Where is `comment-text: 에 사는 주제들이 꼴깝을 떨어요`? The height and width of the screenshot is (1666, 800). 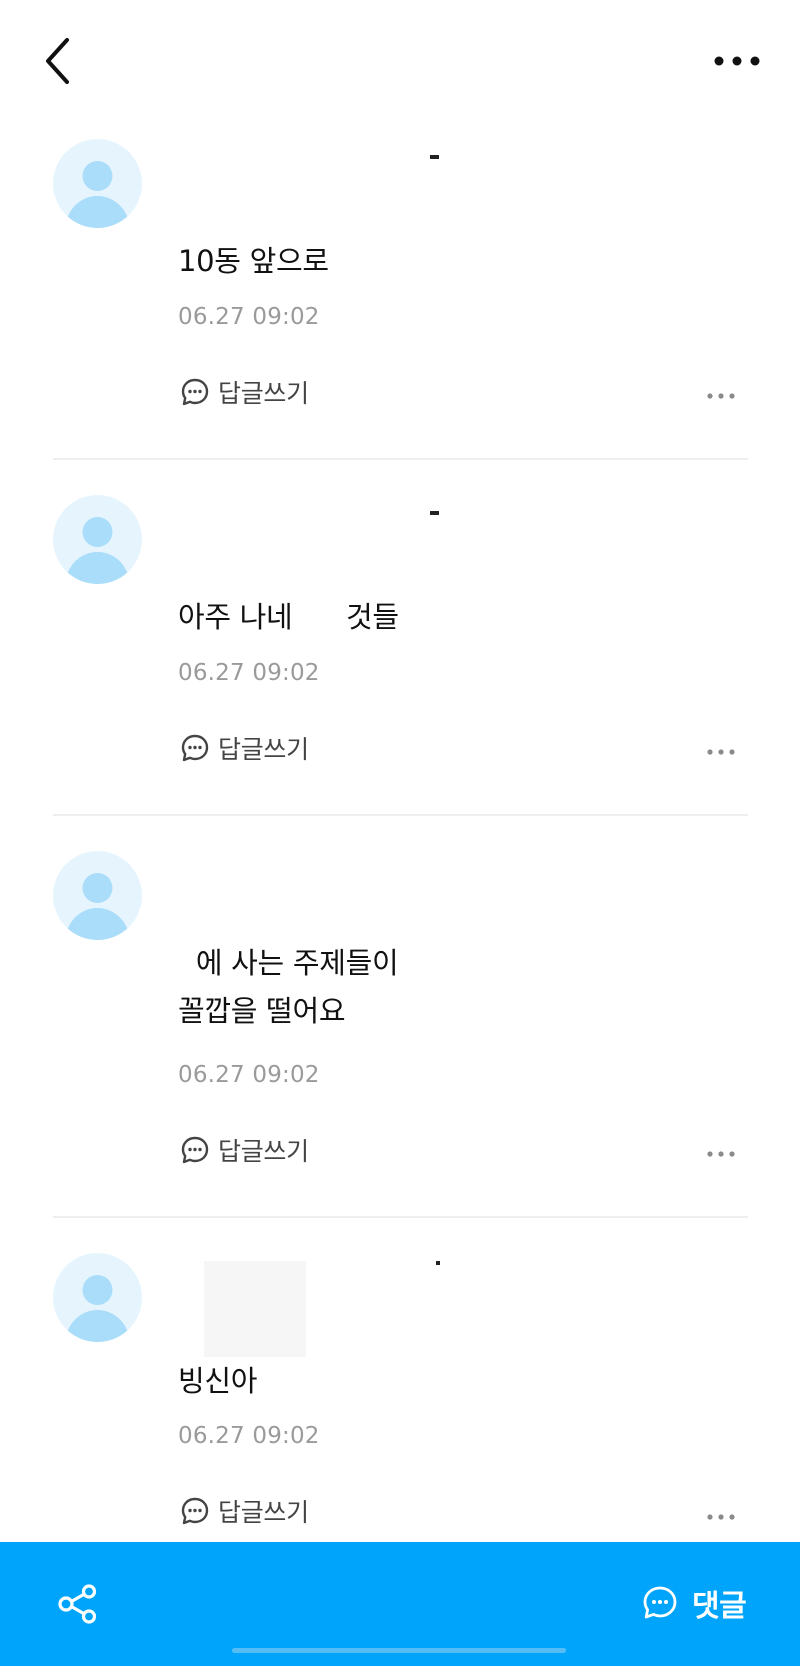 comment-text: 에 사는 주제들이 꼴깝을 떨어요 is located at coordinates (458, 987).